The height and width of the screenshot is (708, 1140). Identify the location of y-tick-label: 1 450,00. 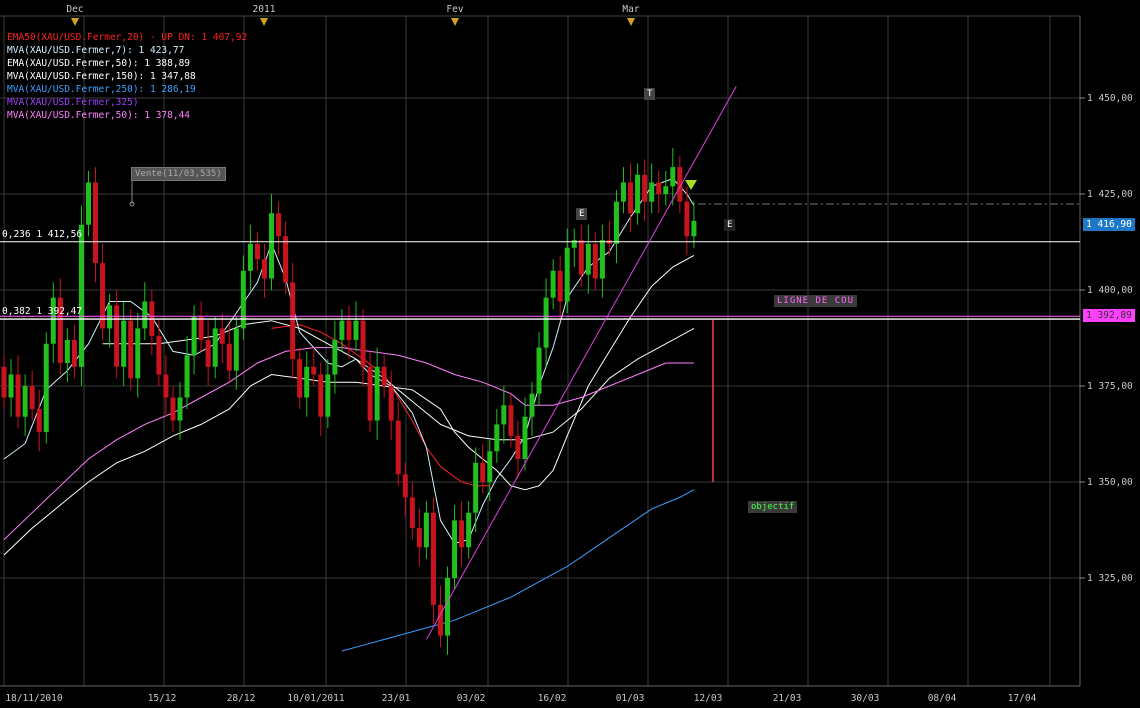
(1110, 98).